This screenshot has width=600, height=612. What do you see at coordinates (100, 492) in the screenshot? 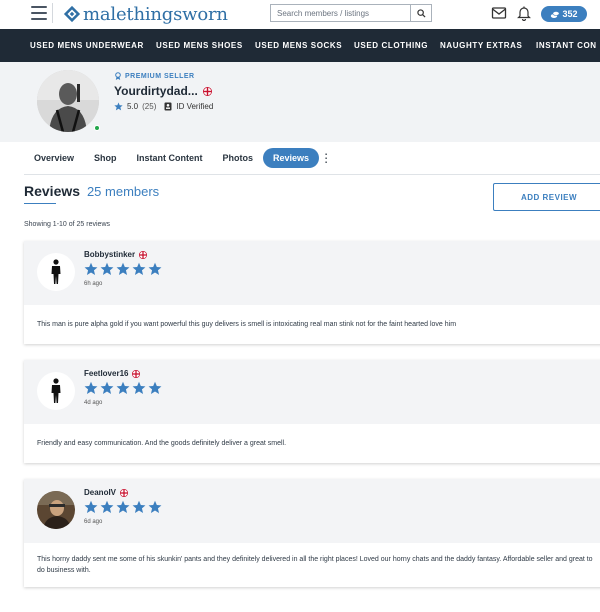
I see `reviewer-name: DeanoIV` at bounding box center [100, 492].